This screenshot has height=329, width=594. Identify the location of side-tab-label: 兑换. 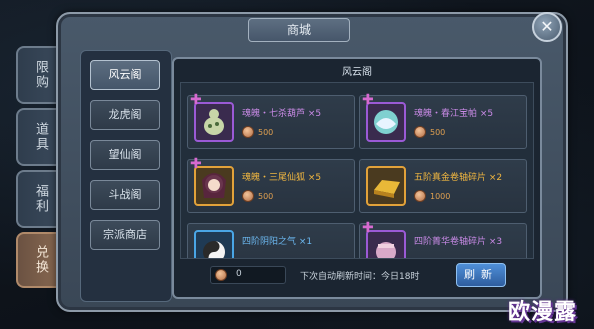
(40, 260).